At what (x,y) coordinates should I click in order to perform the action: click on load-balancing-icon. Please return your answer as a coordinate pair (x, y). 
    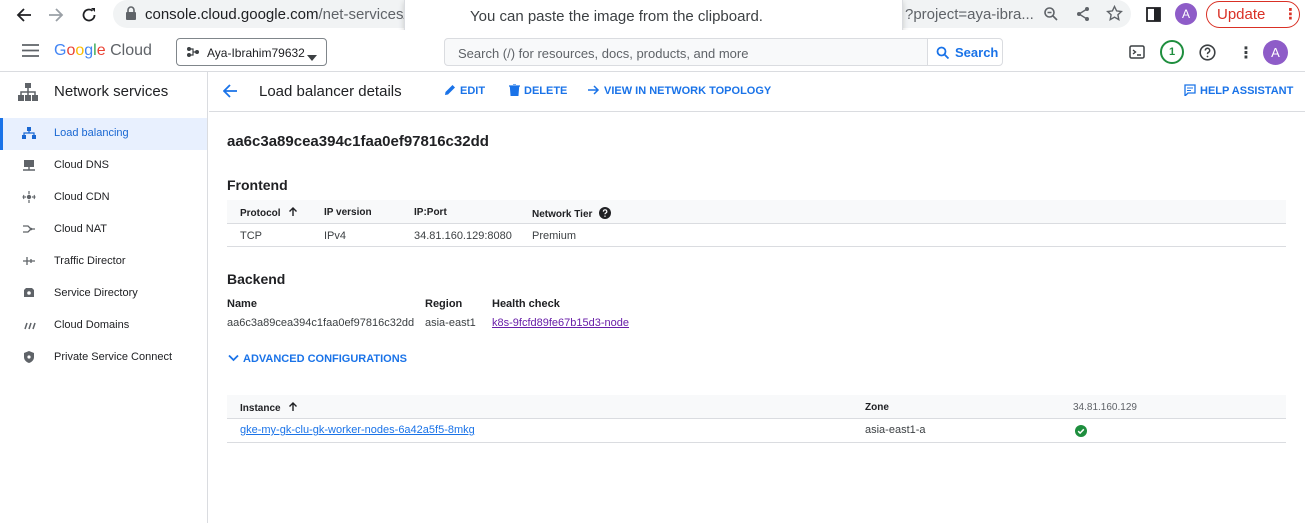
    Looking at the image, I should click on (29, 133).